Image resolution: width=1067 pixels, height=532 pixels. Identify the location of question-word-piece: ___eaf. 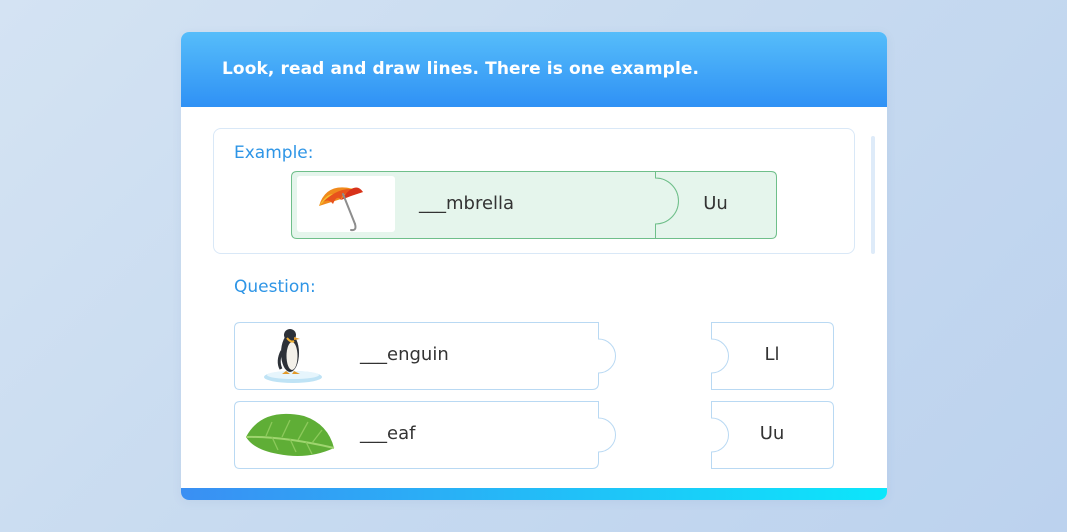
(426, 435).